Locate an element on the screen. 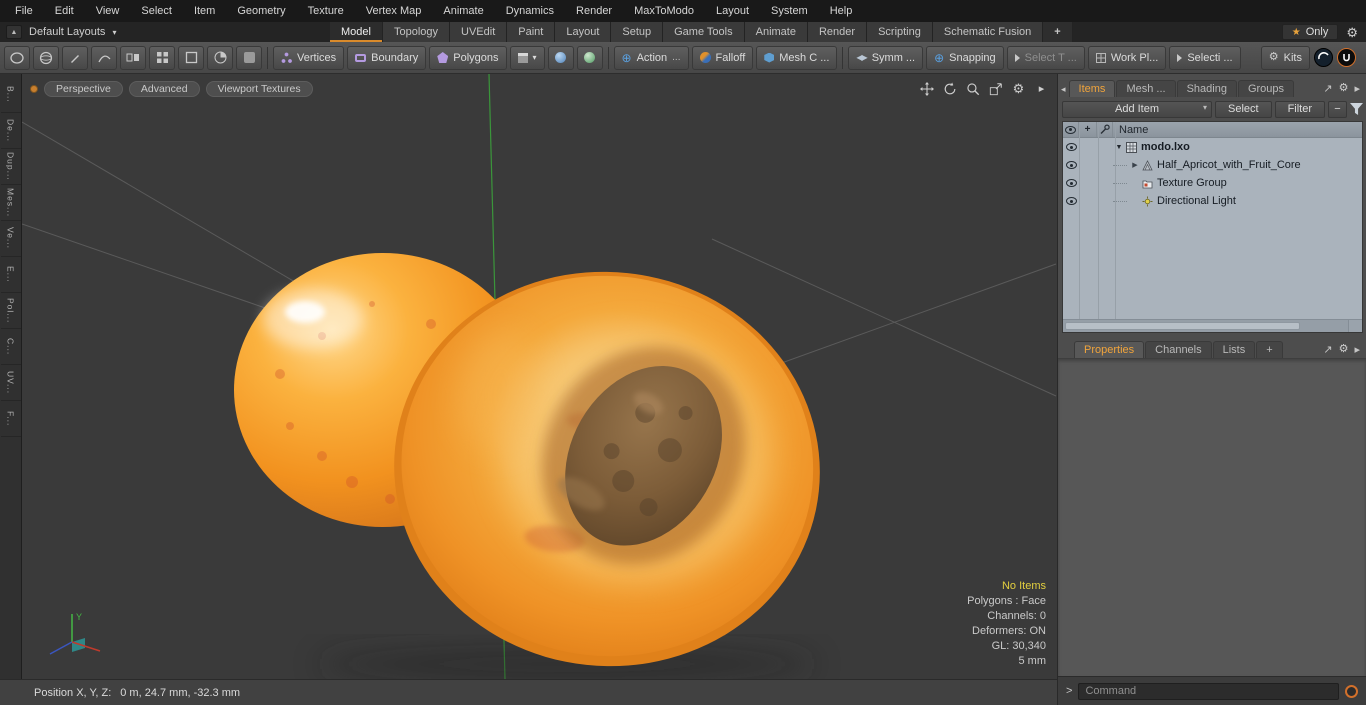 The height and width of the screenshot is (705, 1366). menu-item: Item is located at coordinates (204, 11).